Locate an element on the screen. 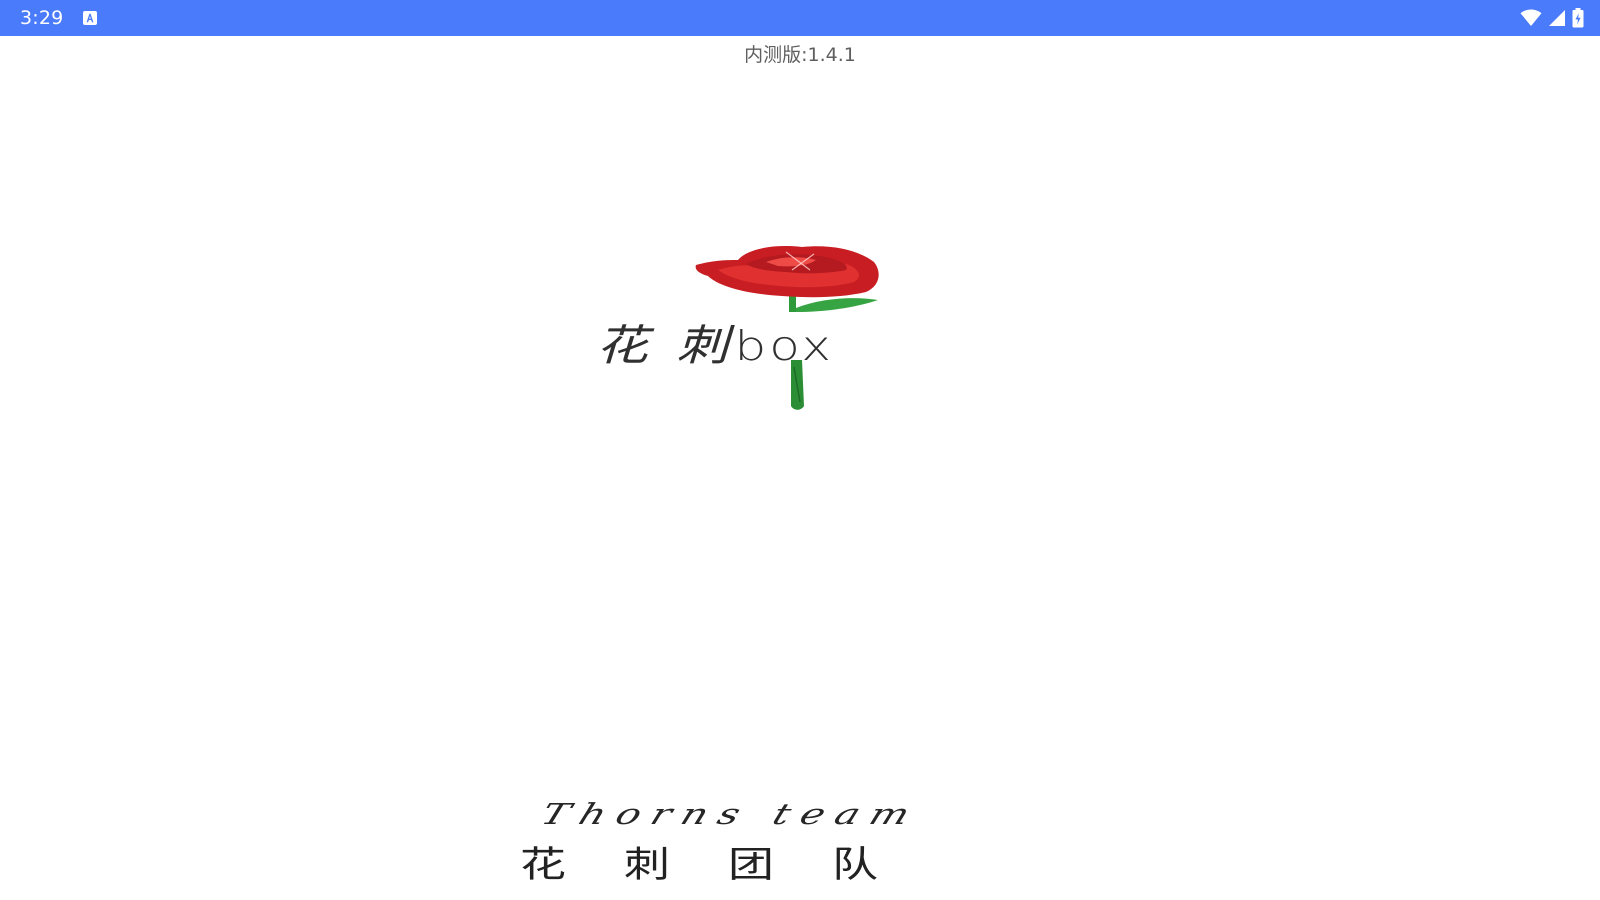  version-label: 内测版:1.4.1 is located at coordinates (800, 55).